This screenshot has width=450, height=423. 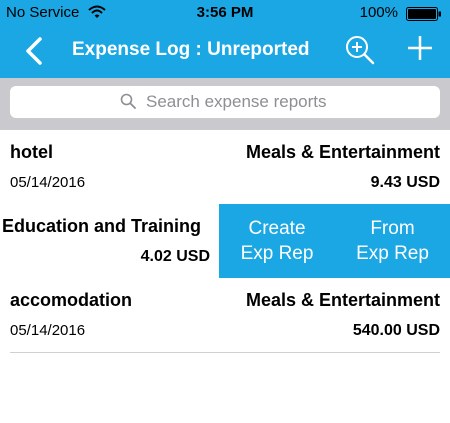 I want to click on expense-amount: 540.00 USD, so click(x=396, y=330).